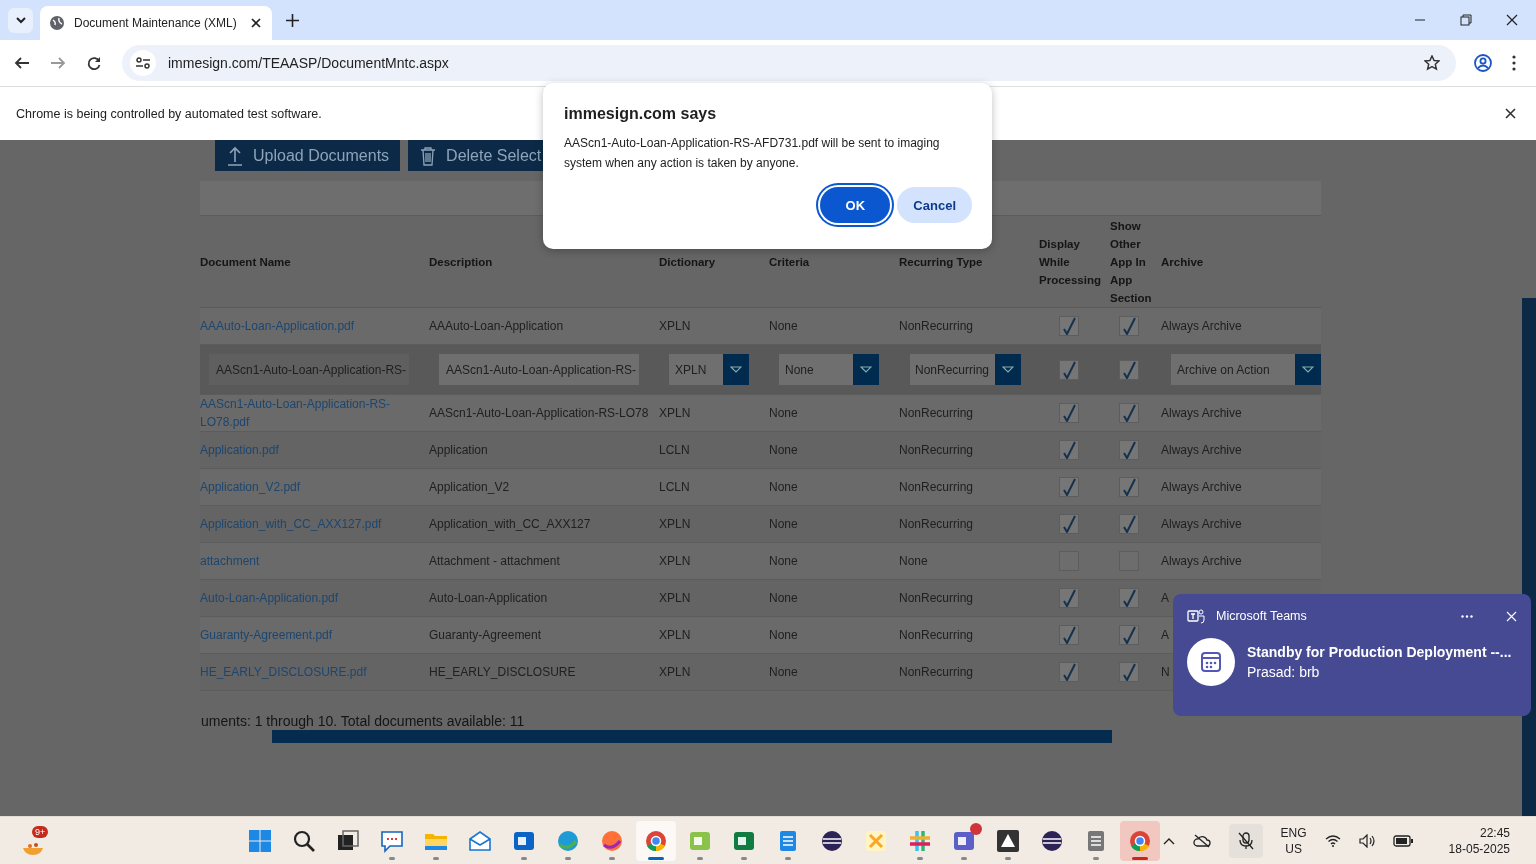  What do you see at coordinates (292, 20) in the screenshot?
I see `new-tab-icon` at bounding box center [292, 20].